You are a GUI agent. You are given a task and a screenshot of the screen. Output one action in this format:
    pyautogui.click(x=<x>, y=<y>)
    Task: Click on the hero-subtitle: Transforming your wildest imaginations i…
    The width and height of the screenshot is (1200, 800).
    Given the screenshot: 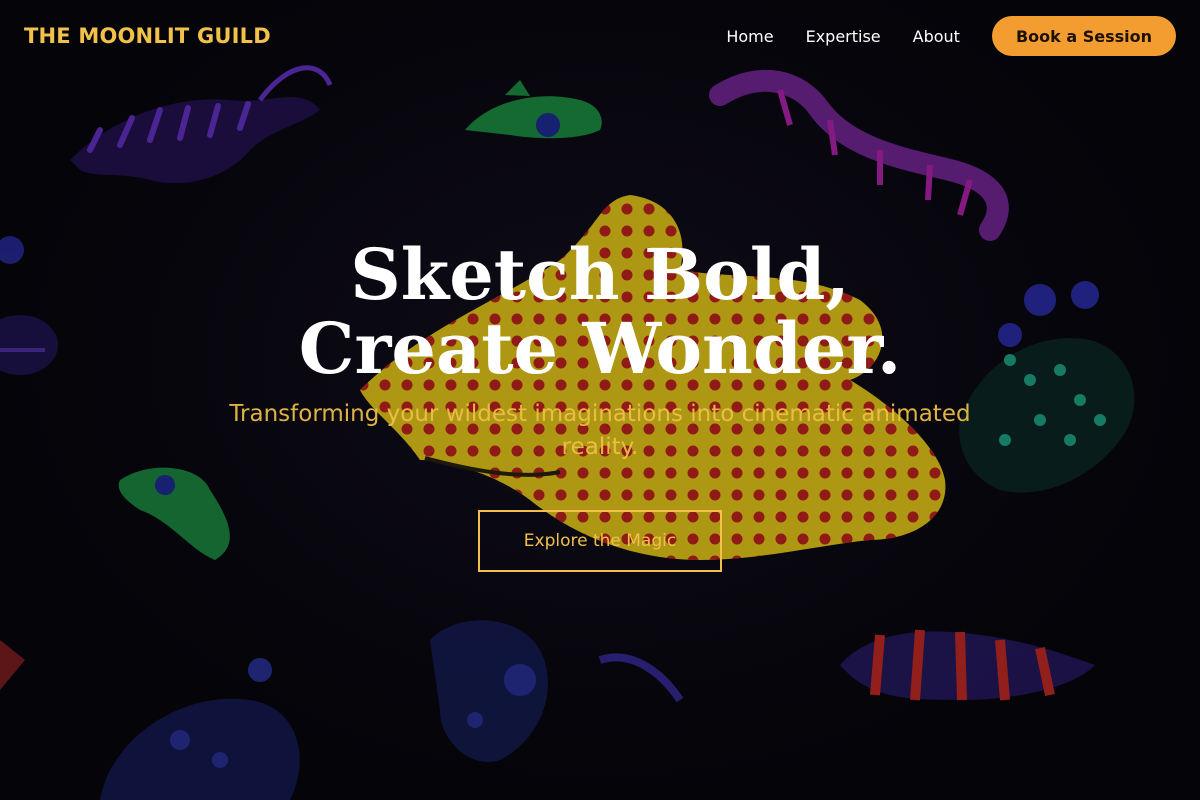 What is the action you would take?
    pyautogui.click(x=600, y=430)
    